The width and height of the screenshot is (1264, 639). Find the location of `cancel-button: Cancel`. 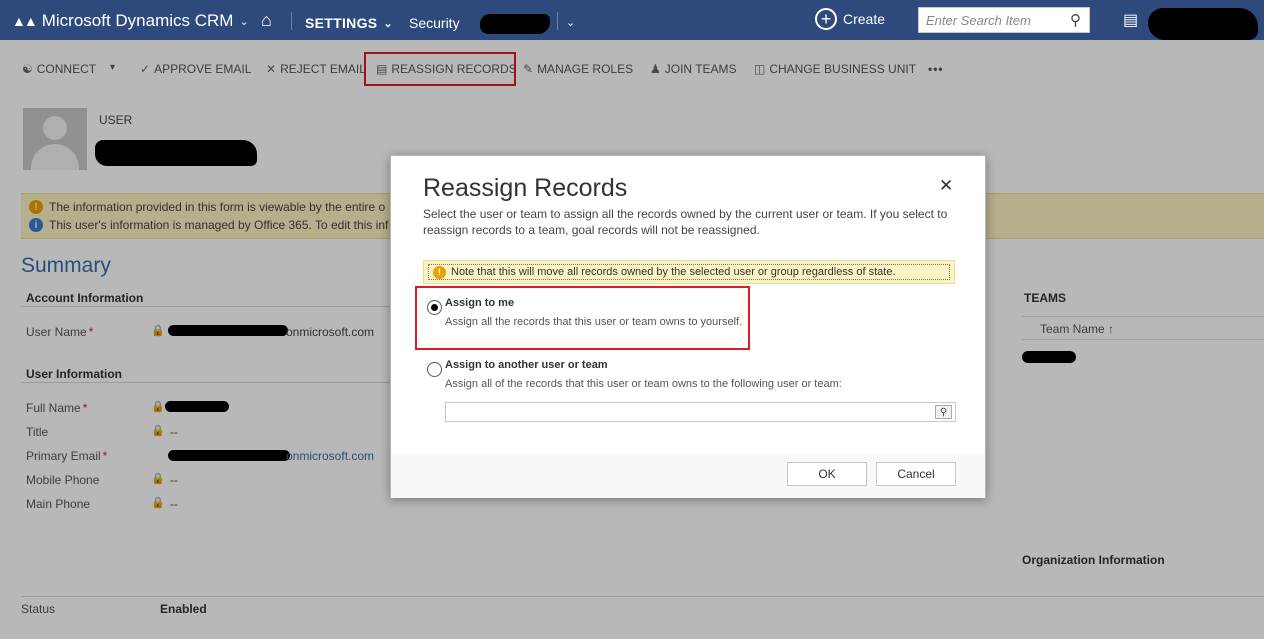

cancel-button: Cancel is located at coordinates (916, 474).